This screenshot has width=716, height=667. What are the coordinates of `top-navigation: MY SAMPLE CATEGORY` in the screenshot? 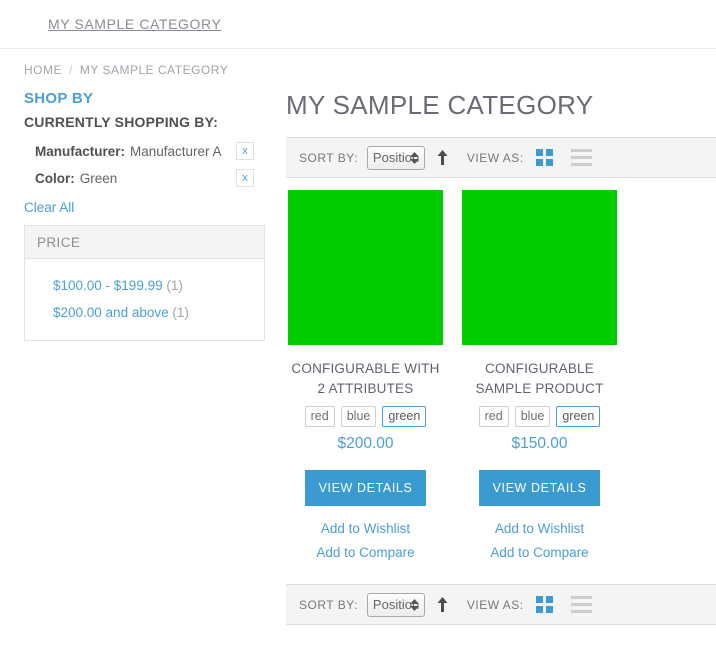 It's located at (358, 24).